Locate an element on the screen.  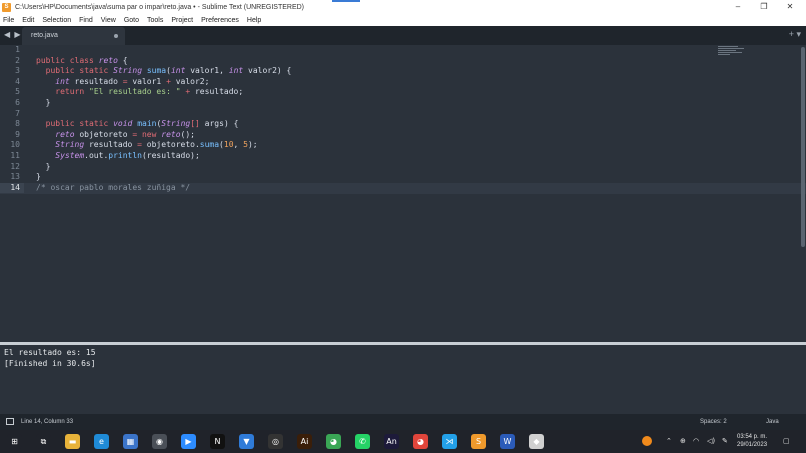
tray-chevron-icon: ⌃ is located at coordinates (669, 441).